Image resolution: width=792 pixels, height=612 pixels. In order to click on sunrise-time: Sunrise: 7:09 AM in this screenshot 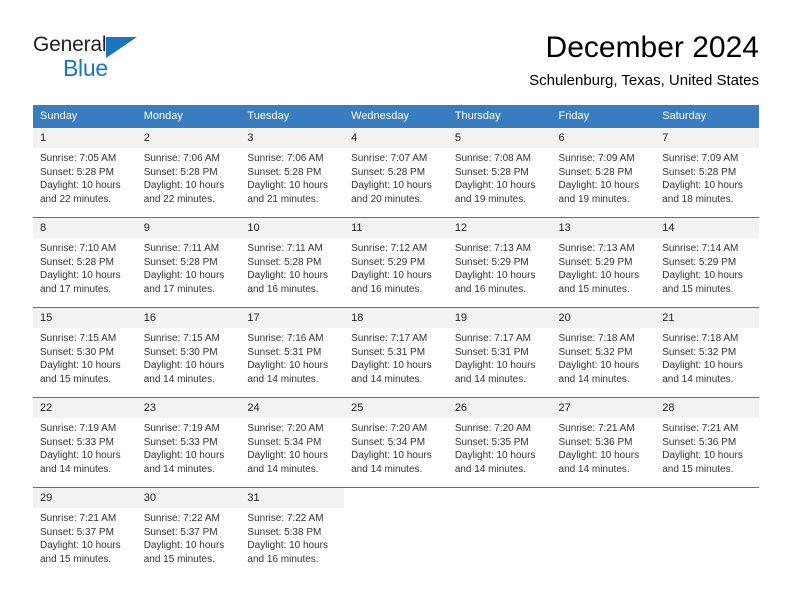, I will do `click(700, 158)`.